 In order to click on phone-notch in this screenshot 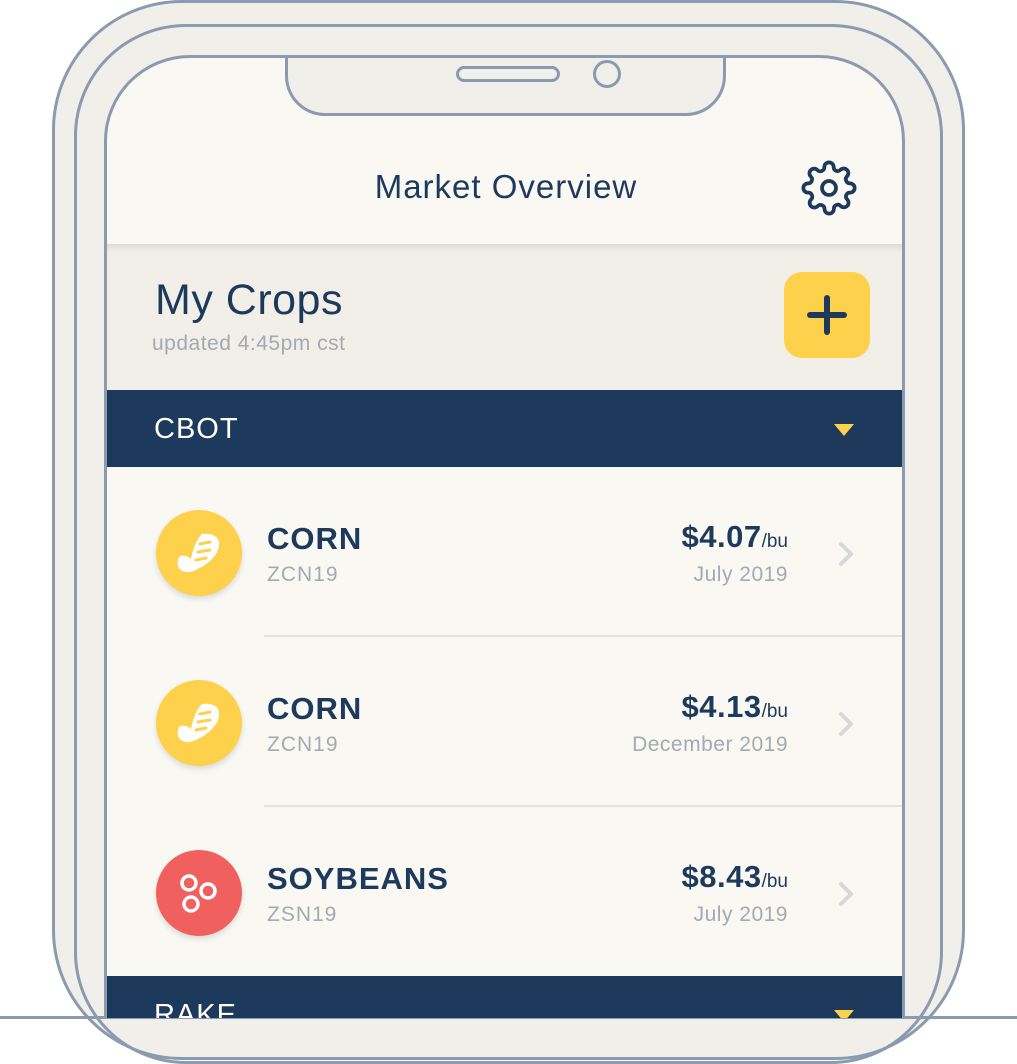, I will do `click(505, 87)`.